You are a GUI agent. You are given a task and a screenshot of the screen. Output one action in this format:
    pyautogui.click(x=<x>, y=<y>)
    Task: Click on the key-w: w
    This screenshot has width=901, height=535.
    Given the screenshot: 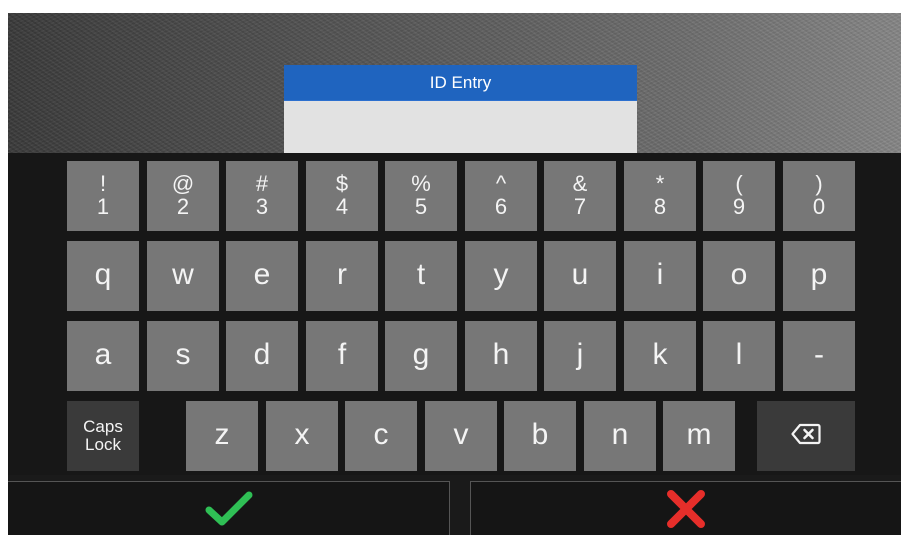 What is the action you would take?
    pyautogui.click(x=183, y=276)
    